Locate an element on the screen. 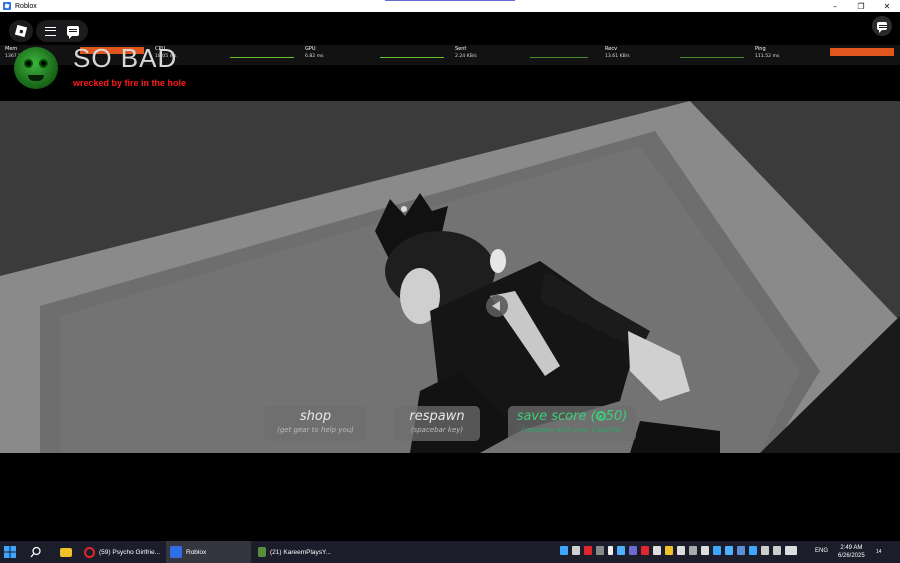  roblox-menu-button is located at coordinates (21, 31).